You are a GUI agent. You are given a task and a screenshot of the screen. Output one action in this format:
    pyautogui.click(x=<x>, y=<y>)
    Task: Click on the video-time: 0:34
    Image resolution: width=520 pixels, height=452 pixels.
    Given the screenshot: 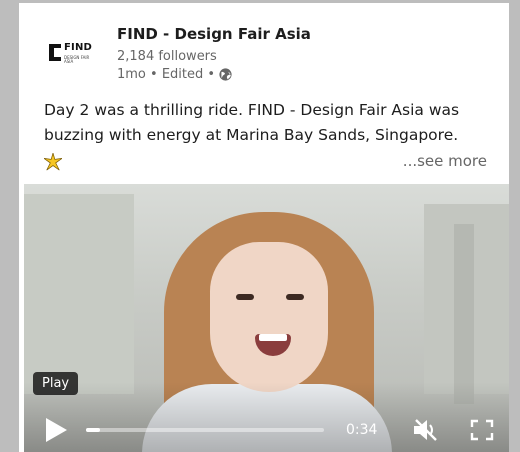 What is the action you would take?
    pyautogui.click(x=362, y=430)
    